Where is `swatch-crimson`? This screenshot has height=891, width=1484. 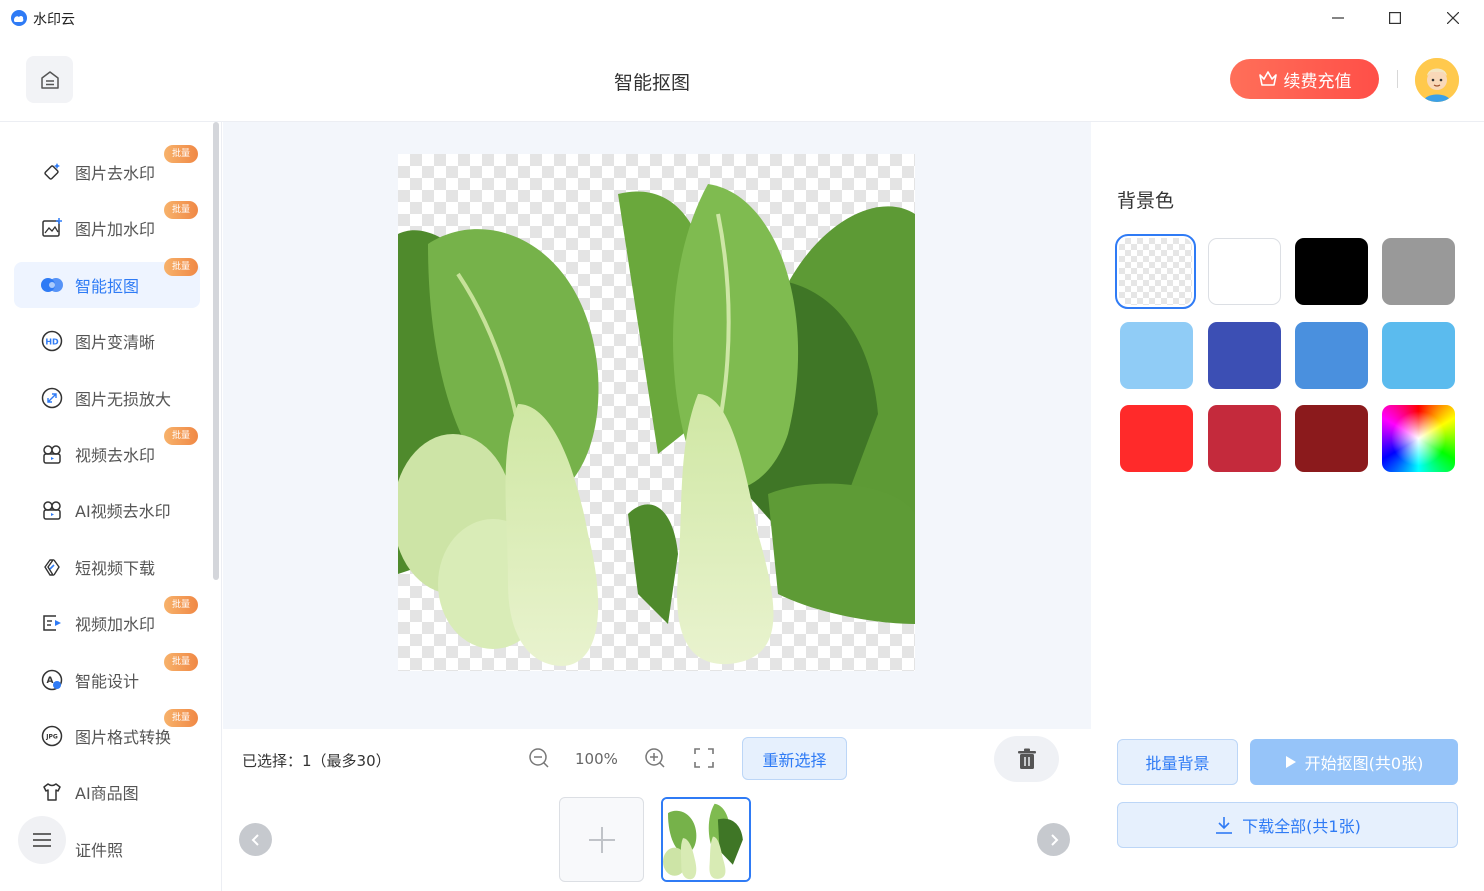
swatch-crimson is located at coordinates (1244, 438).